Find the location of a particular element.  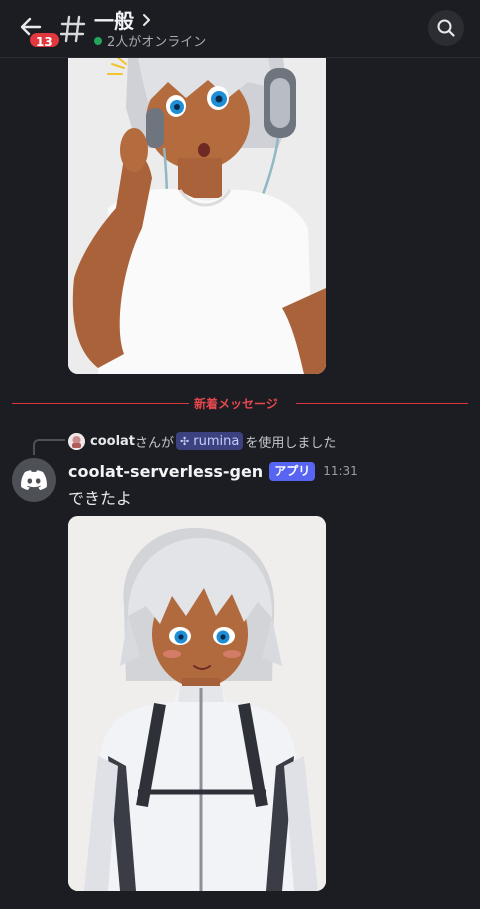

message-author: coolat-serverless-gen is located at coordinates (165, 471).